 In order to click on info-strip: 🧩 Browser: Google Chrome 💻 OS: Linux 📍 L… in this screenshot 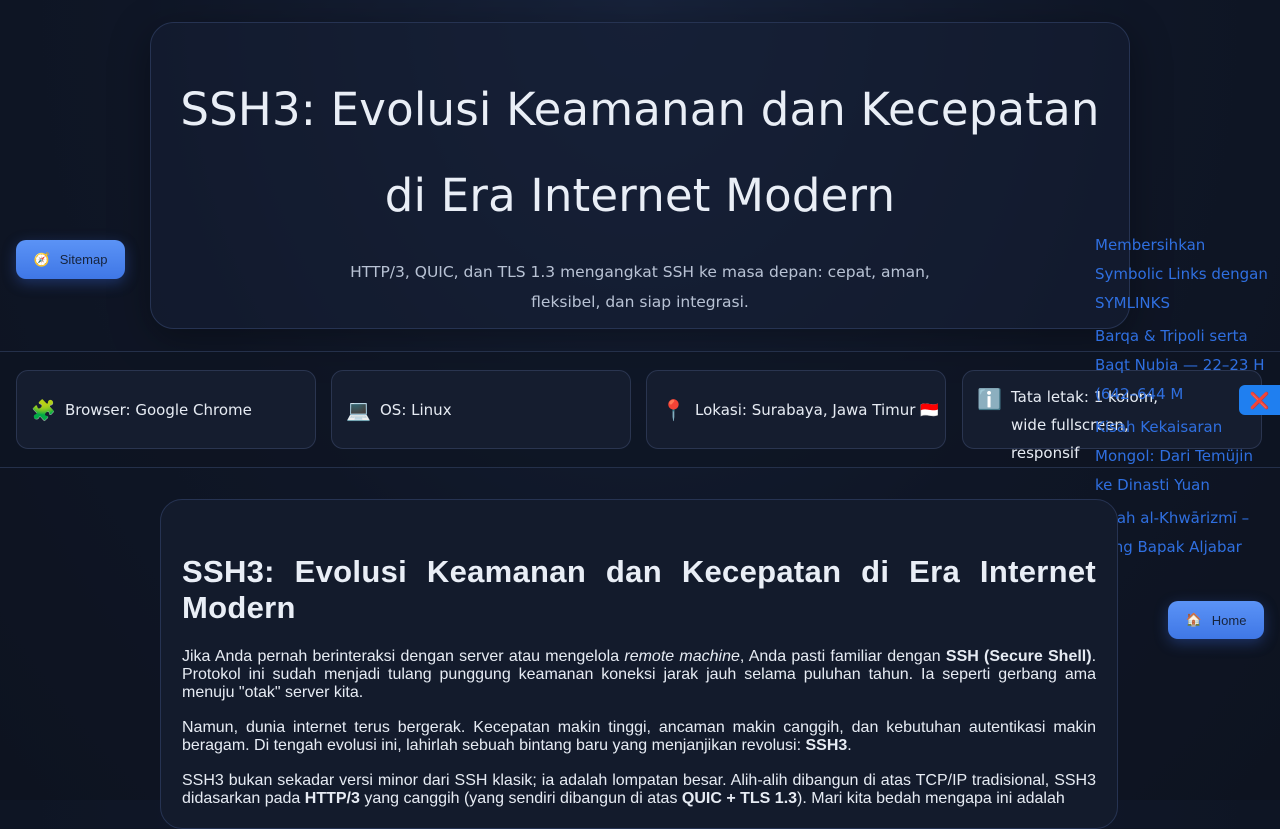, I will do `click(640, 409)`.